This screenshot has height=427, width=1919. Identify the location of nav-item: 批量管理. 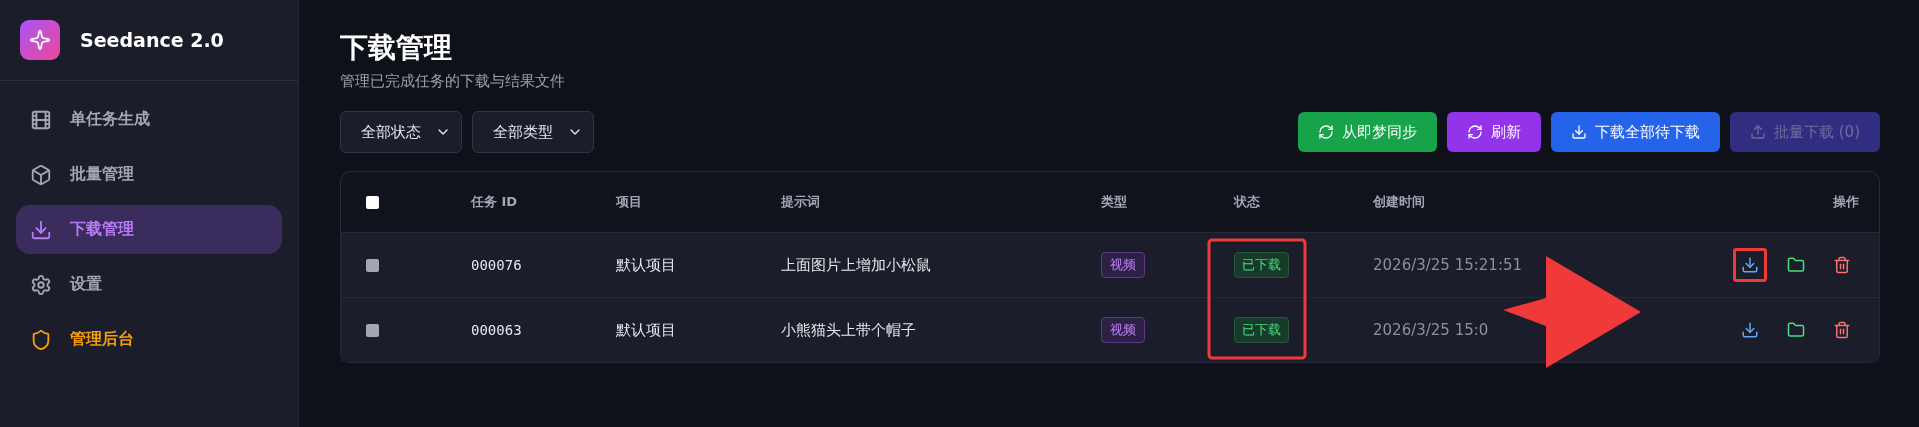
(149, 174).